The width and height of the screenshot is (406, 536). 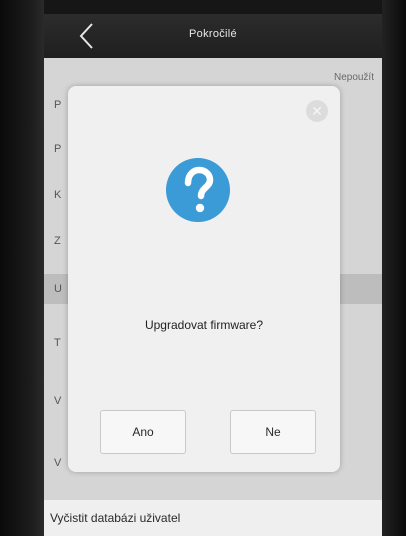 I want to click on menu-item-label: U, so click(x=58, y=289).